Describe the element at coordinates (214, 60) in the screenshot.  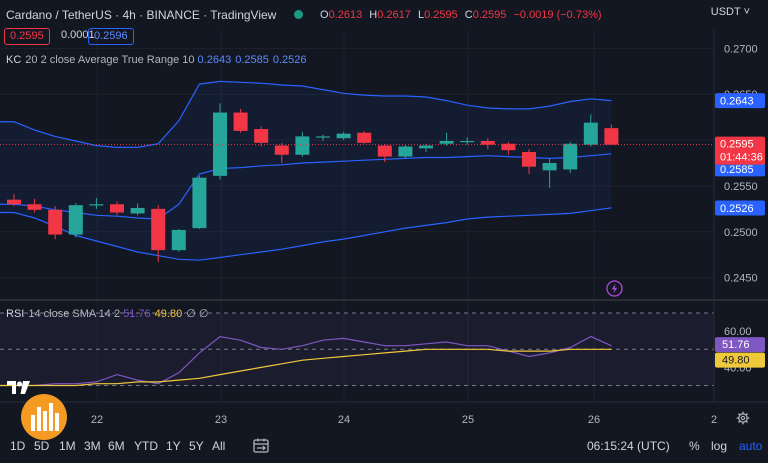
I see `kc-upper-value: 0.2643` at that location.